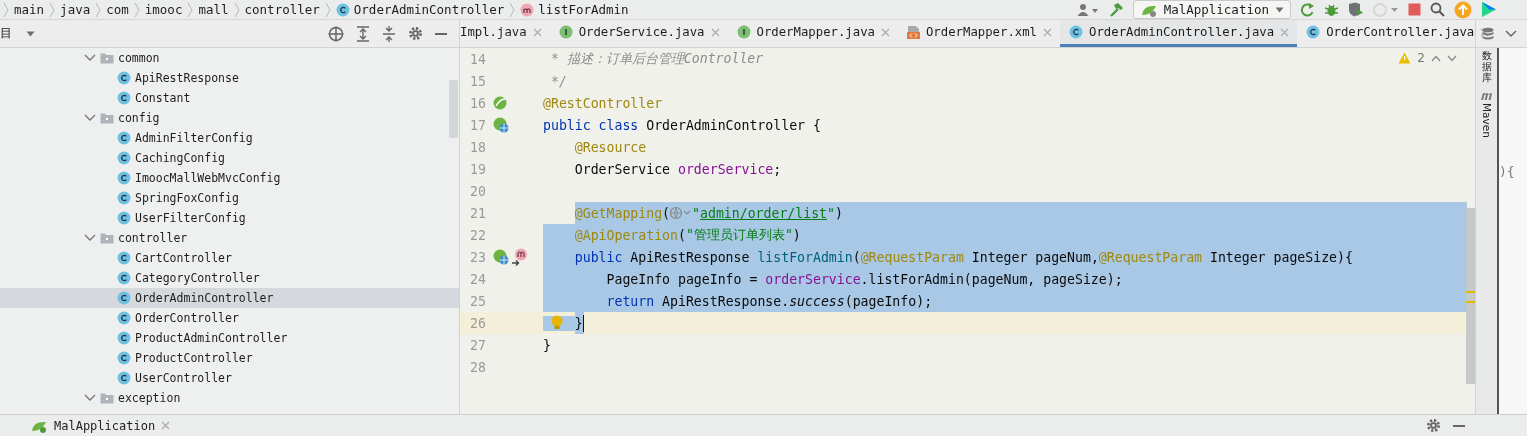  What do you see at coordinates (805, 257) in the screenshot?
I see `code-token: listForAdmin` at bounding box center [805, 257].